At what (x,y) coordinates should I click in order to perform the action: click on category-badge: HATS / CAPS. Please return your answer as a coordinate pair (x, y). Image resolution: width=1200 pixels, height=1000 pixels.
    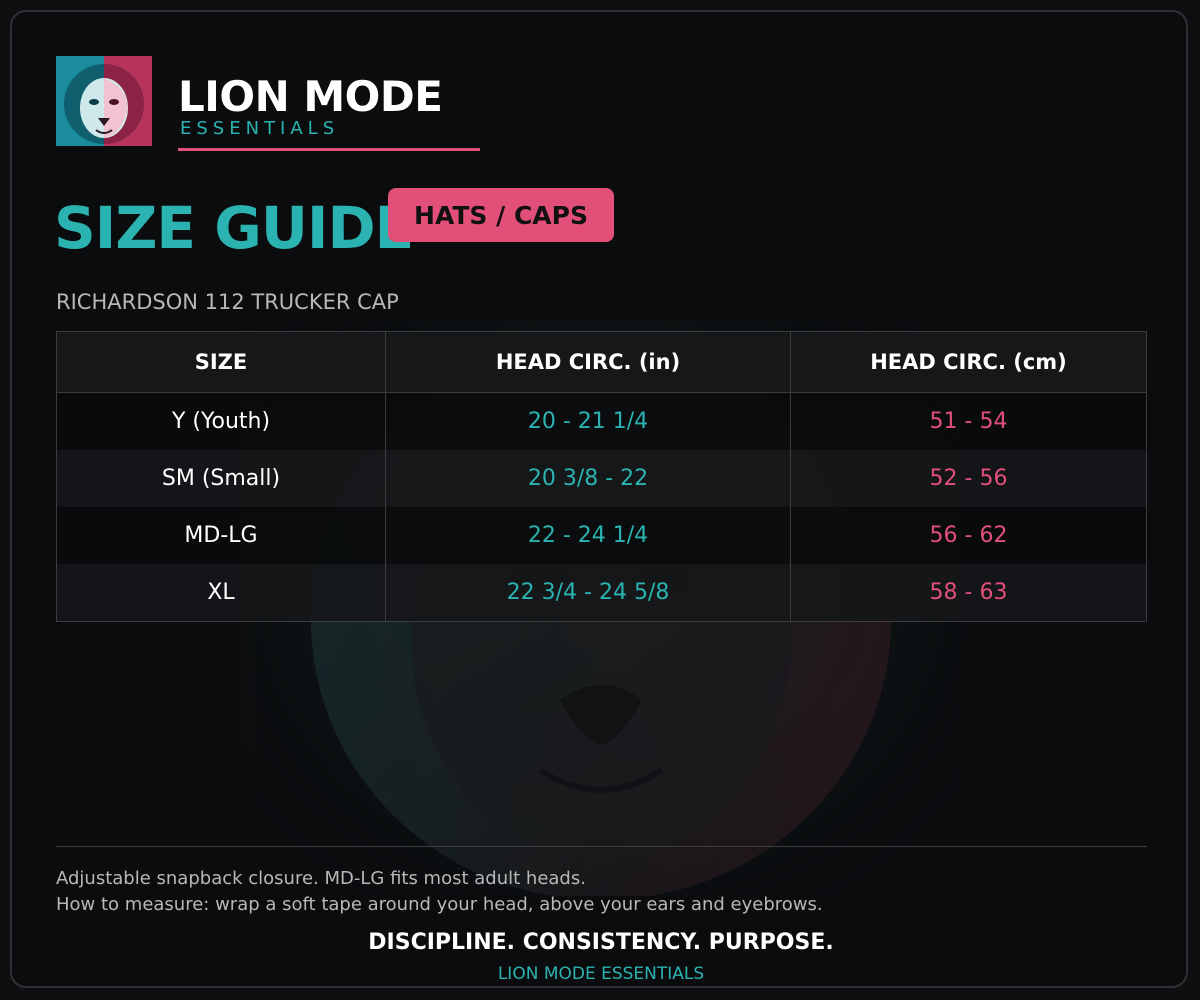
    Looking at the image, I should click on (501, 215).